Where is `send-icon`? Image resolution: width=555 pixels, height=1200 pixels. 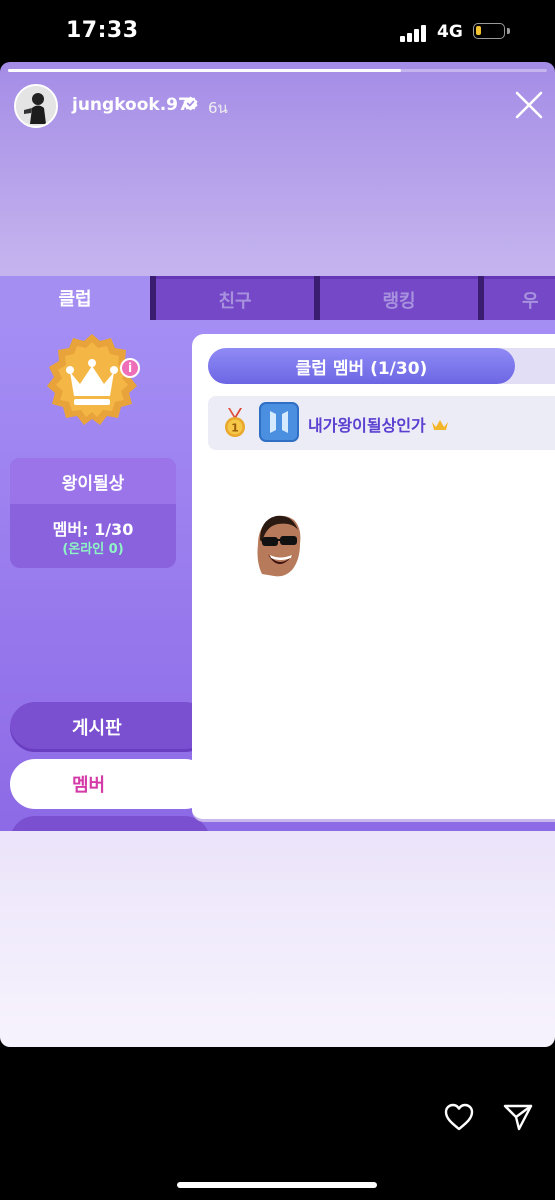 send-icon is located at coordinates (518, 1117).